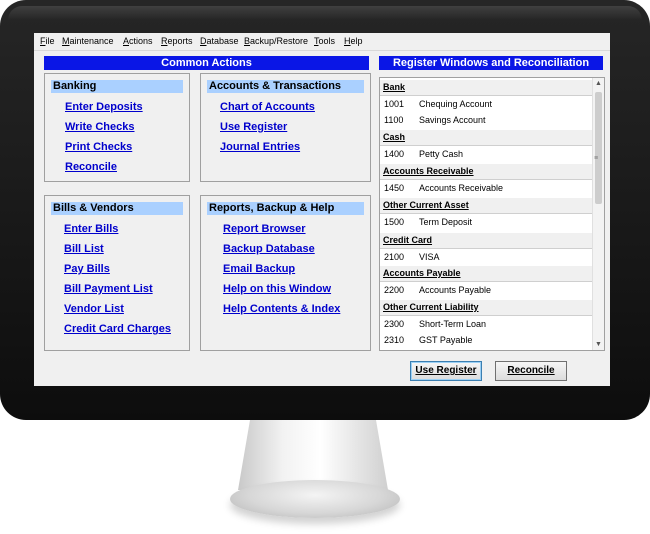 The height and width of the screenshot is (534, 650). I want to click on use-register-link: Use Register, so click(253, 127).